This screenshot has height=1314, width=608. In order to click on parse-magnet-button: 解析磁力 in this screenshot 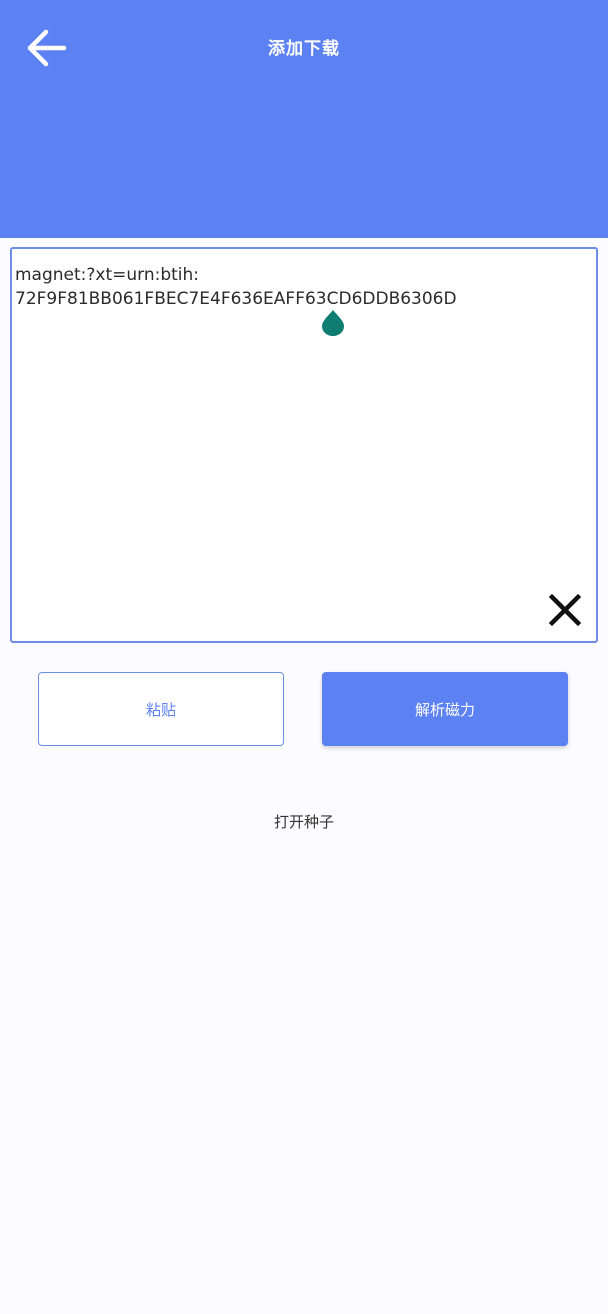, I will do `click(445, 709)`.